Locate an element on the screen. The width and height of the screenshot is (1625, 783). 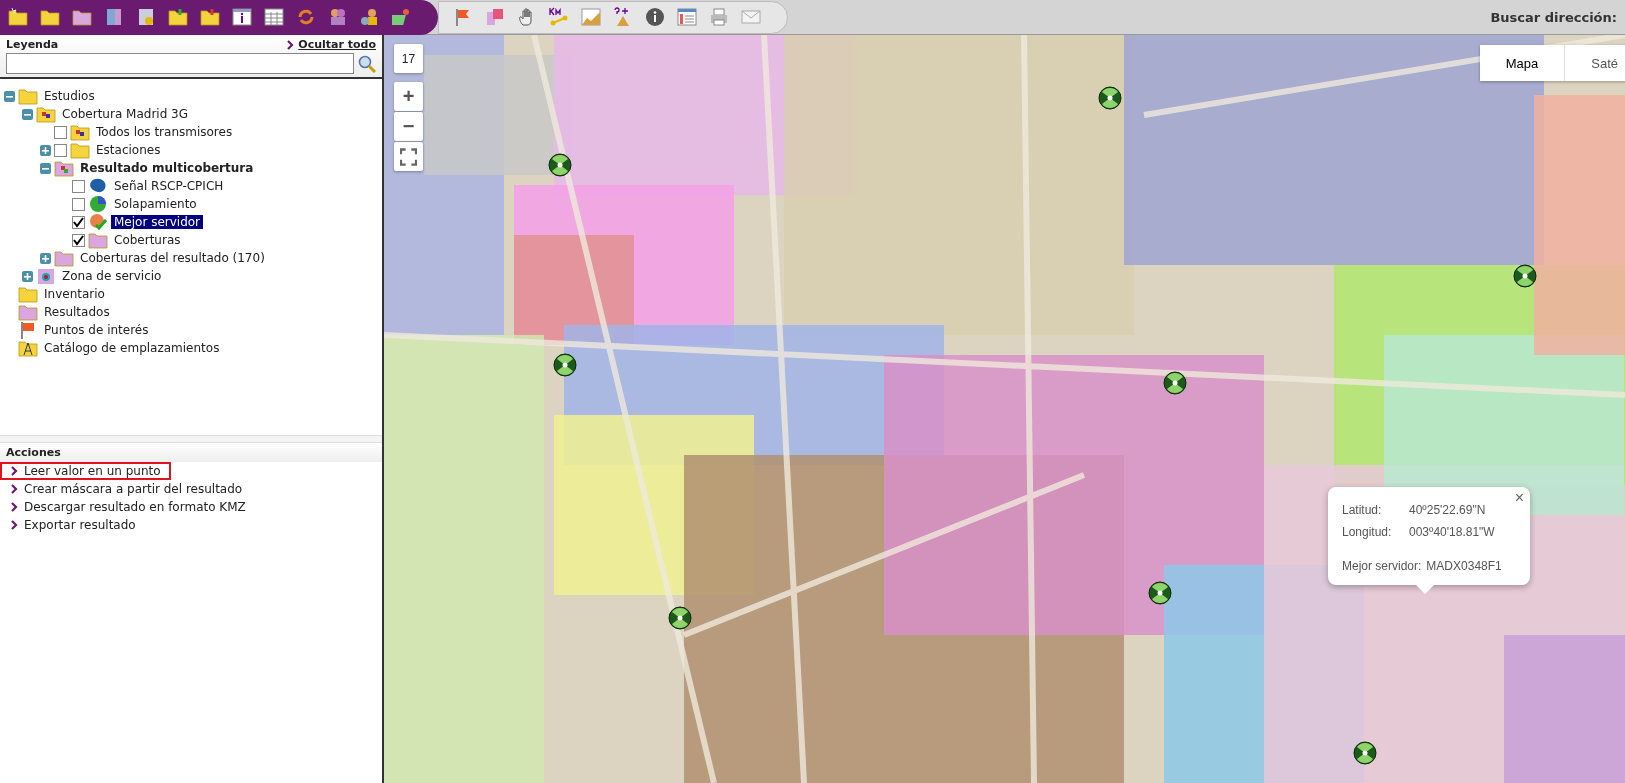
tree-item: Coberturas del resultado (170) is located at coordinates (172, 258).